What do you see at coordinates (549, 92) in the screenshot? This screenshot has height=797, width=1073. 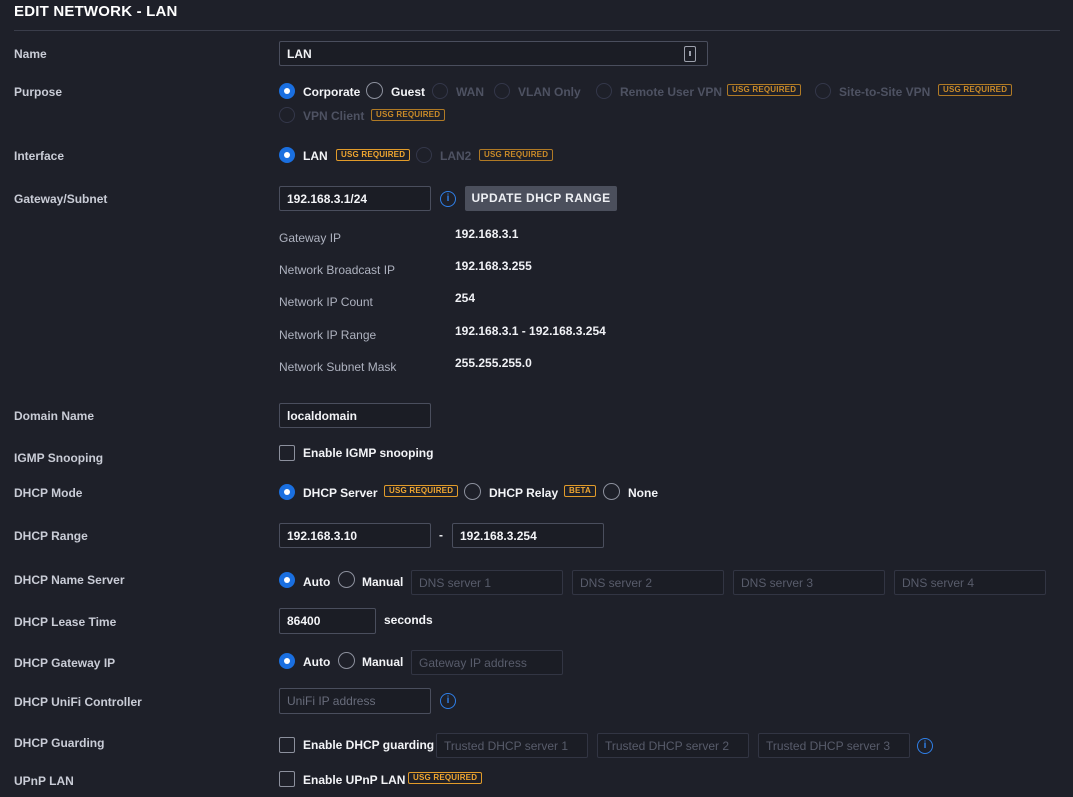 I see `purpose-option-vlan-only: VLAN Only` at bounding box center [549, 92].